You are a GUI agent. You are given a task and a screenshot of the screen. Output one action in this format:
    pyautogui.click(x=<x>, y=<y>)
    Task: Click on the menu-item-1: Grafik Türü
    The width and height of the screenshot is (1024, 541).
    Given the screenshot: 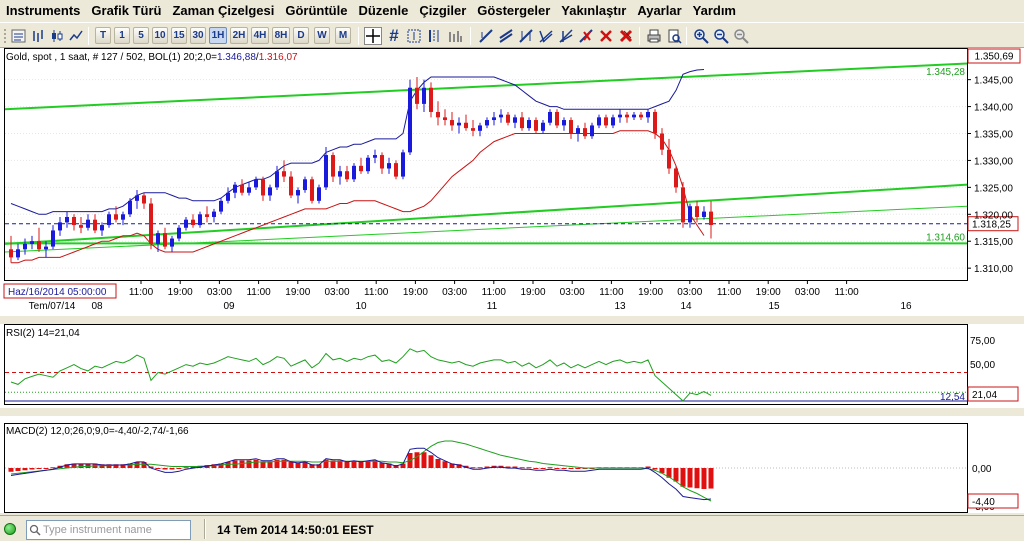 What is the action you would take?
    pyautogui.click(x=125, y=11)
    